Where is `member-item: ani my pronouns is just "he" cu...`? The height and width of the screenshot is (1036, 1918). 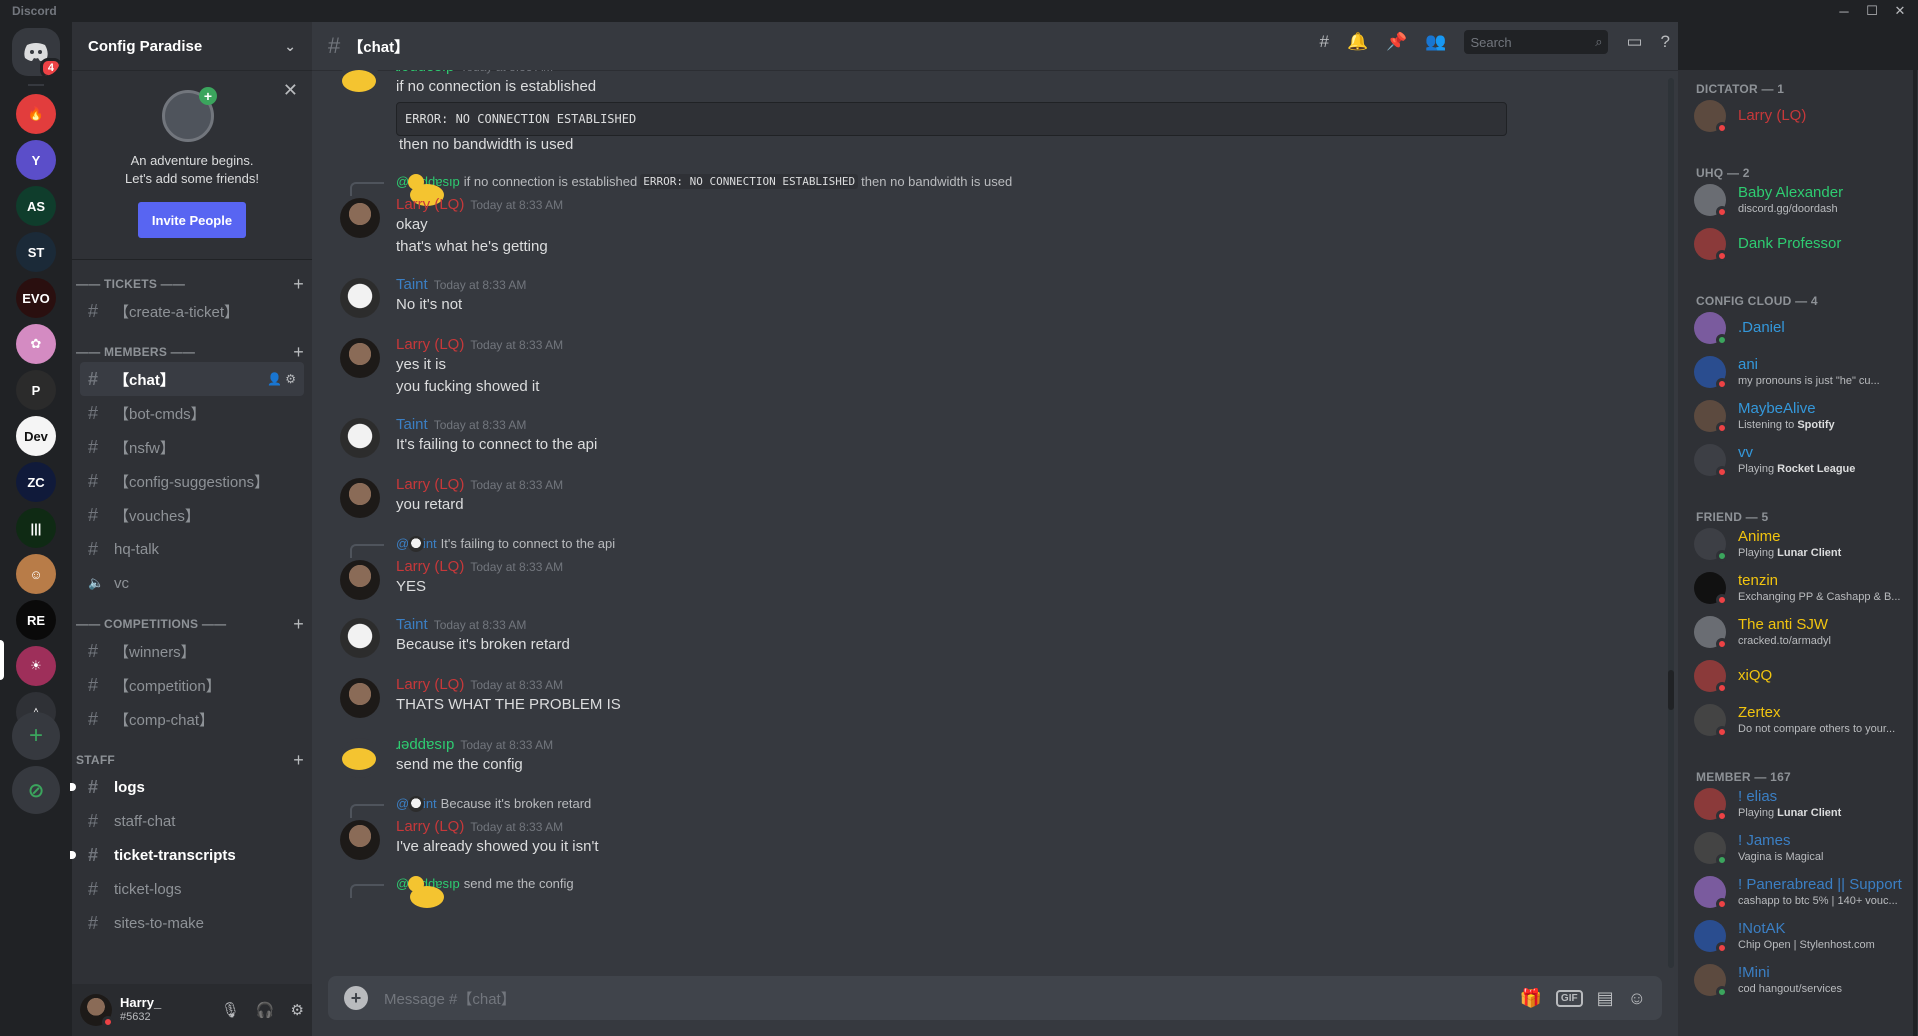 member-item: ani my pronouns is just "he" cu... is located at coordinates (1802, 372).